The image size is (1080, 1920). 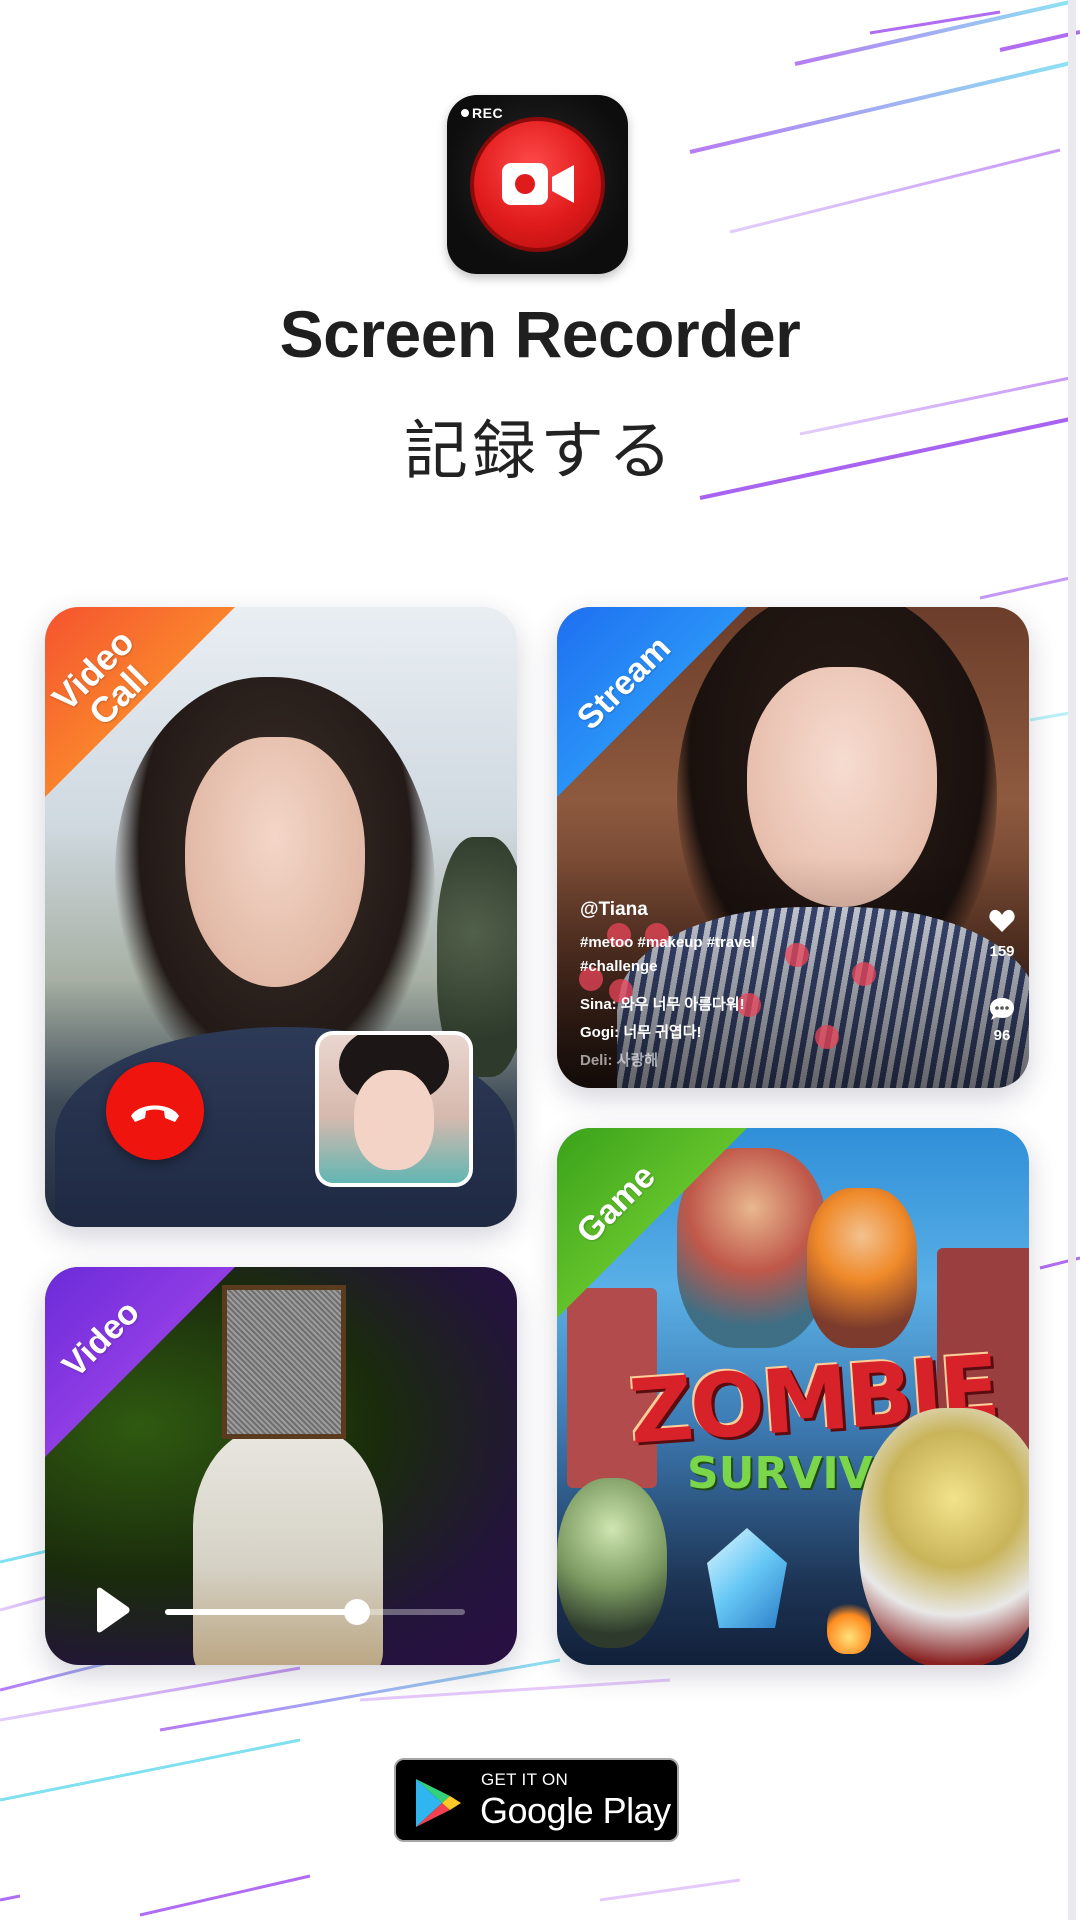 I want to click on end-call-button, so click(x=155, y=1111).